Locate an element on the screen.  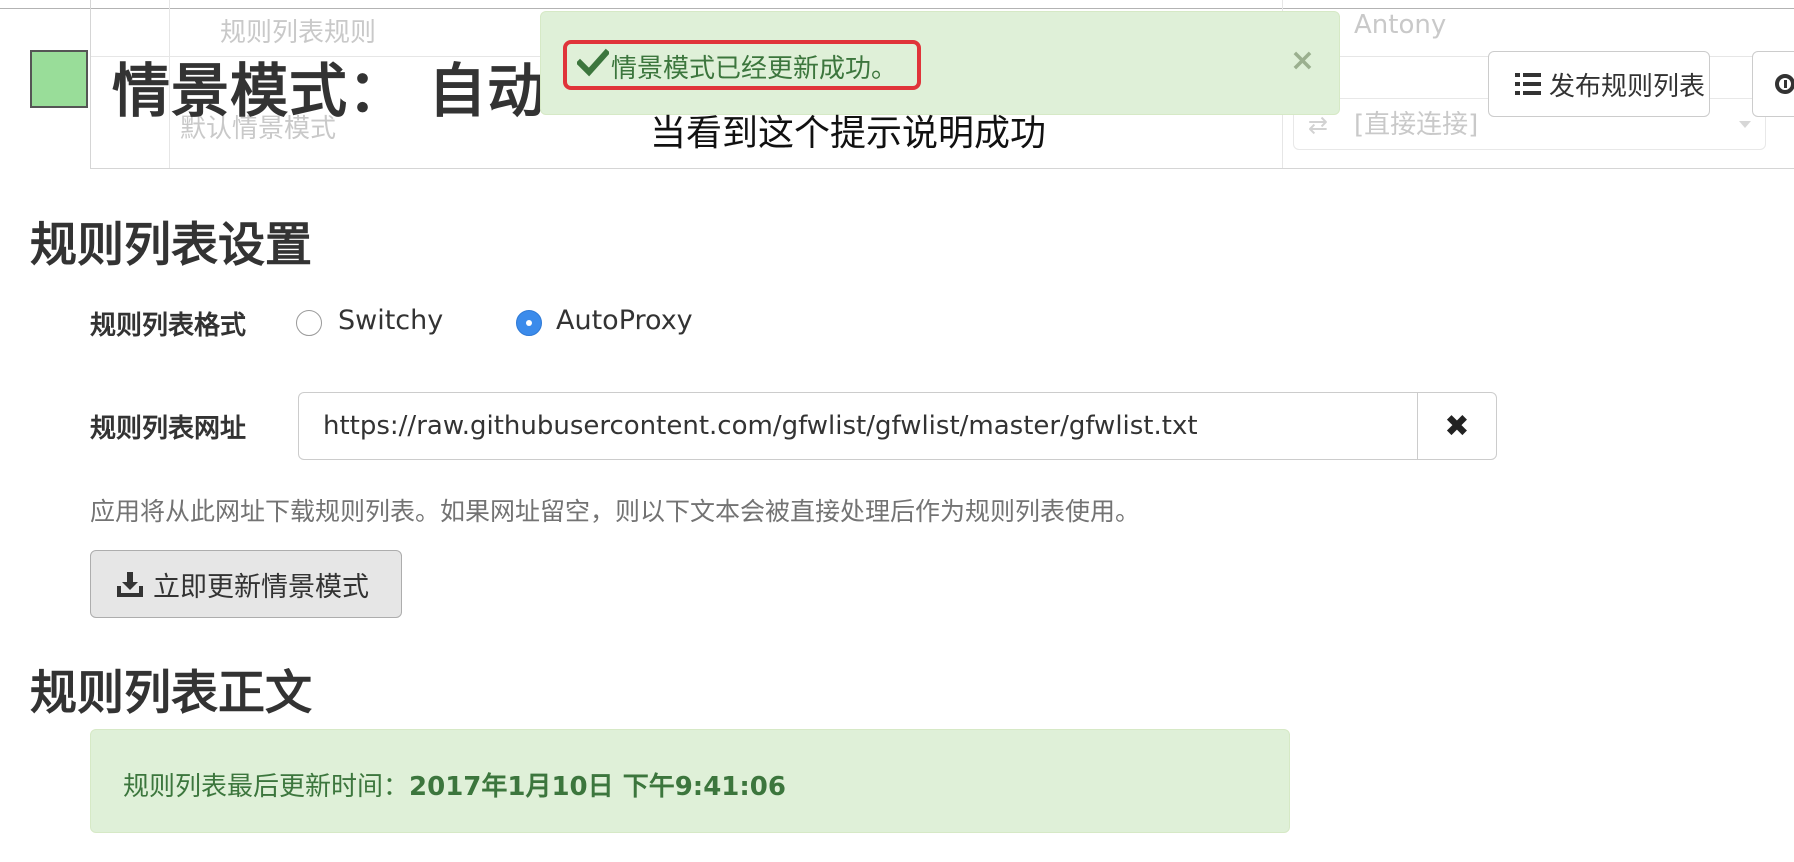
update-profile-button: 立即更新情景模式 is located at coordinates (246, 584).